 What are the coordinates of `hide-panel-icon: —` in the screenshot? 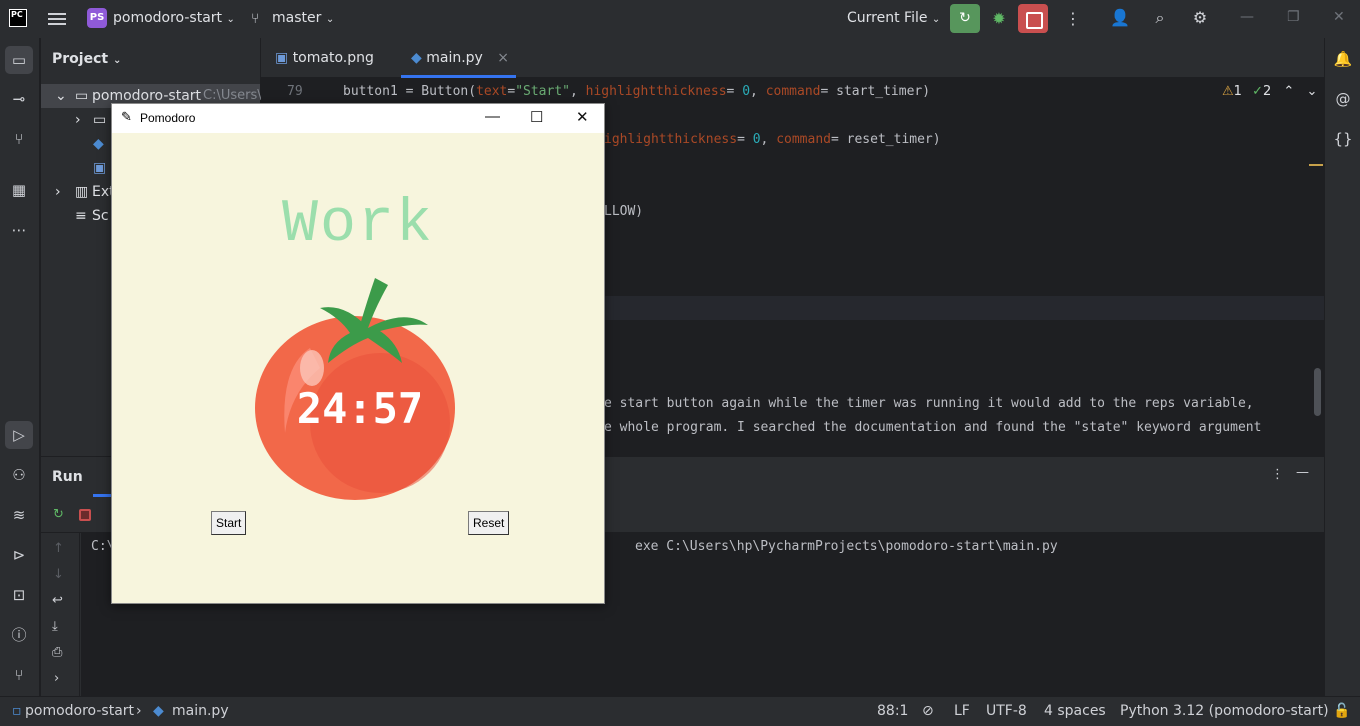 It's located at (1302, 472).